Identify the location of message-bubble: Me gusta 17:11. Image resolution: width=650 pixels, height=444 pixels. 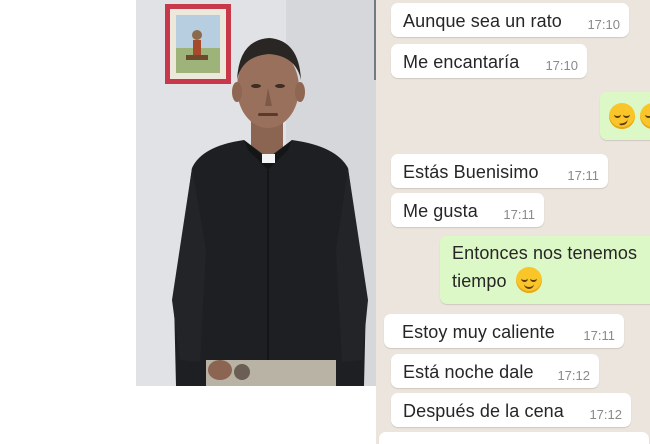
(467, 210).